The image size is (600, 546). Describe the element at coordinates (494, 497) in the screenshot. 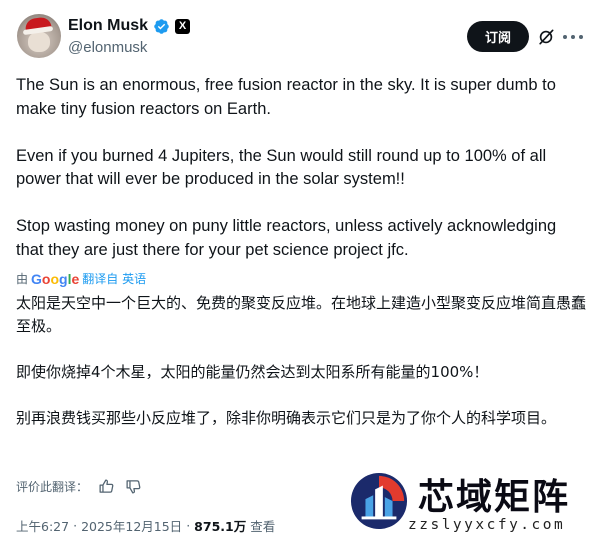

I see `watermark-title: 芯域矩阵` at that location.